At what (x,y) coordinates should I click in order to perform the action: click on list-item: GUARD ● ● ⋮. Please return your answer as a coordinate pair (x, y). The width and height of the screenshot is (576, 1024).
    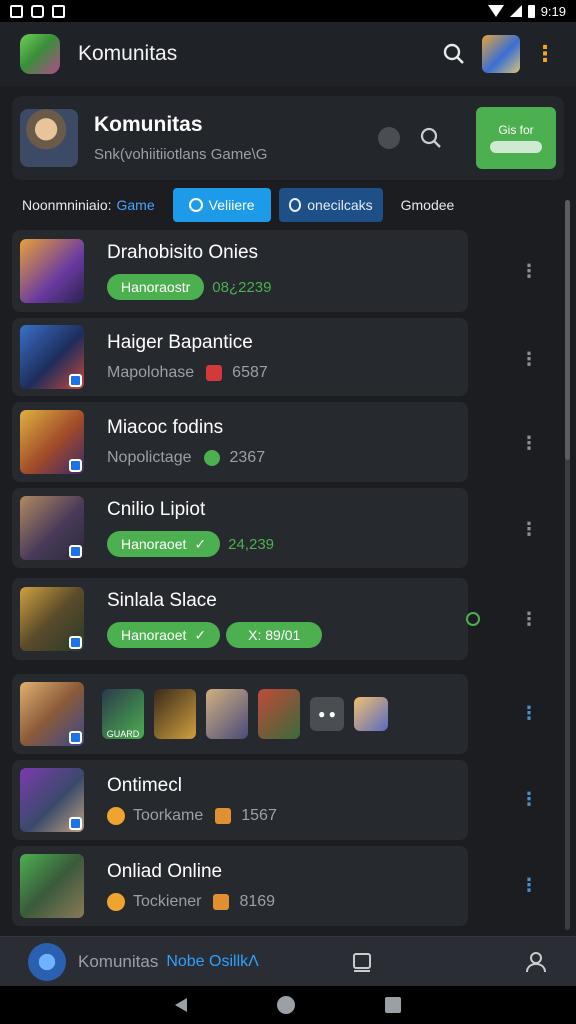
    Looking at the image, I should click on (275, 714).